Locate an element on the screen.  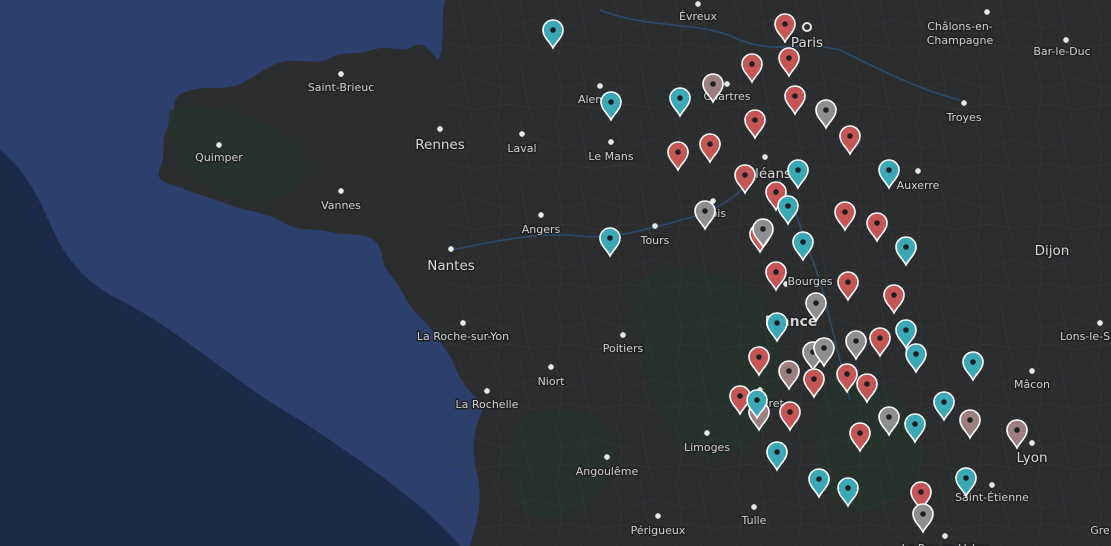
place-gre: Gre is located at coordinates (1100, 531).